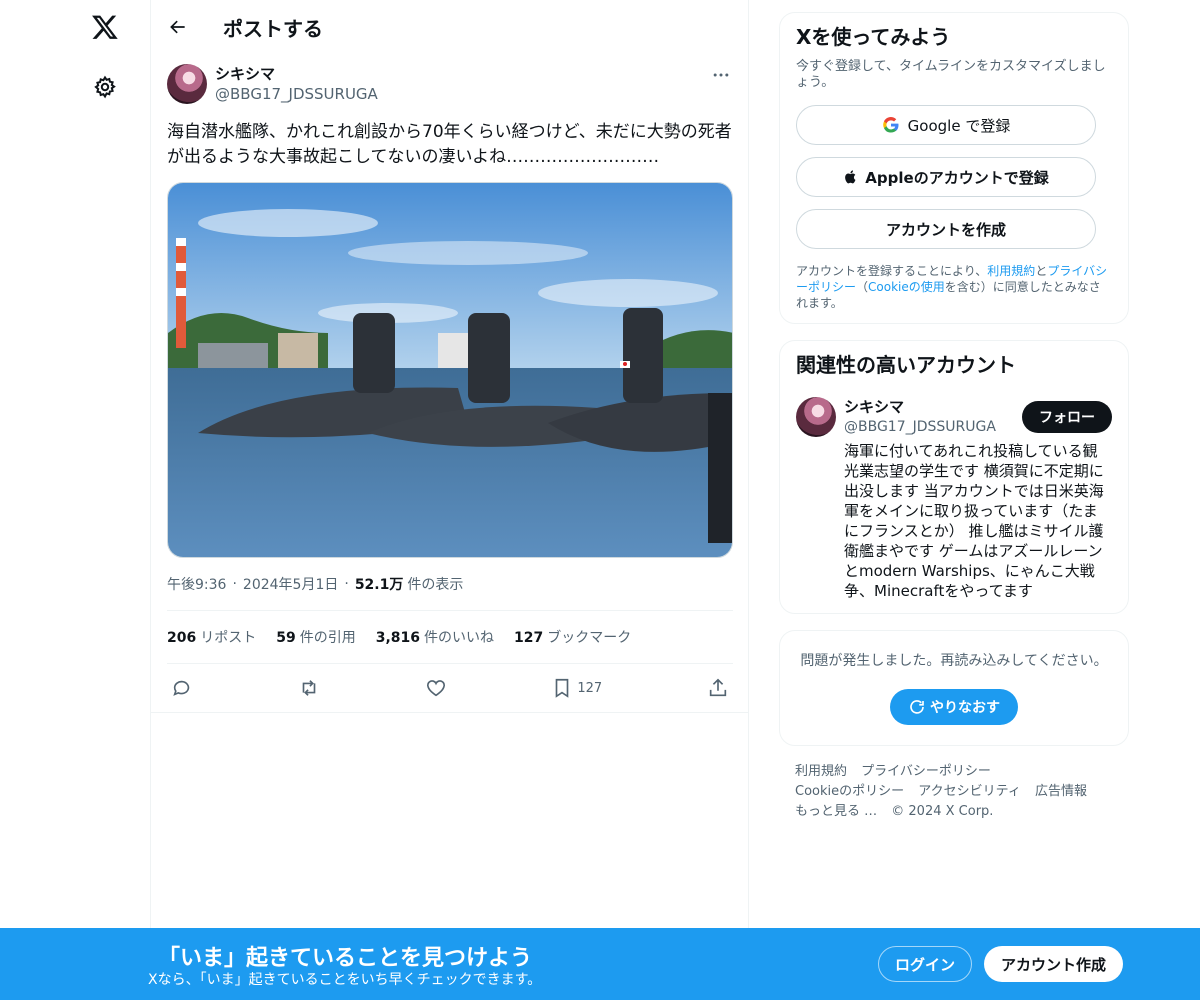 This screenshot has height=1000, width=1200. I want to click on post-author: シキシマ @BBG17_JDSSURUGA, so click(449, 87).